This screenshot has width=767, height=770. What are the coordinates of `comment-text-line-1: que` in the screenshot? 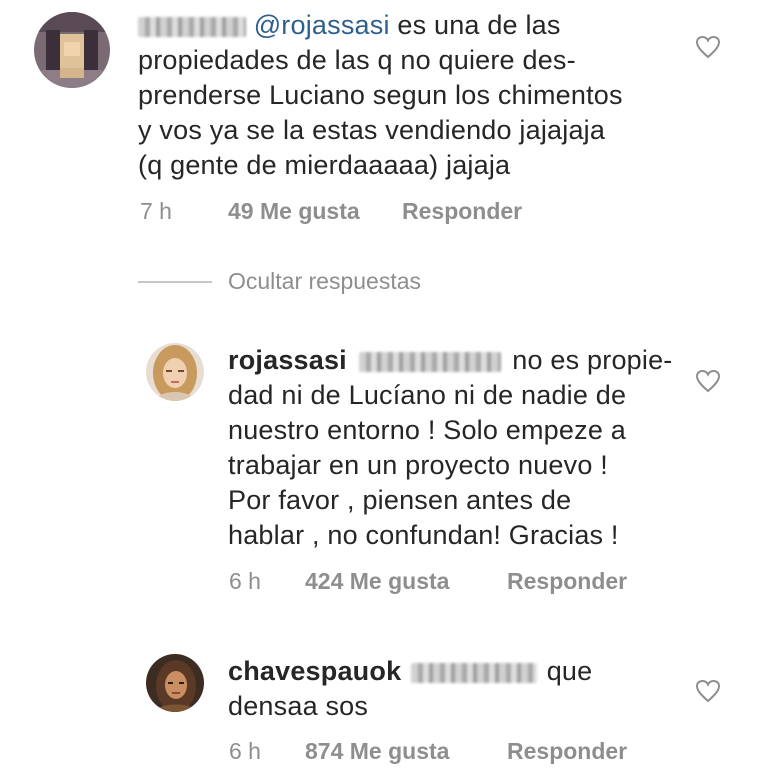 It's located at (569, 671).